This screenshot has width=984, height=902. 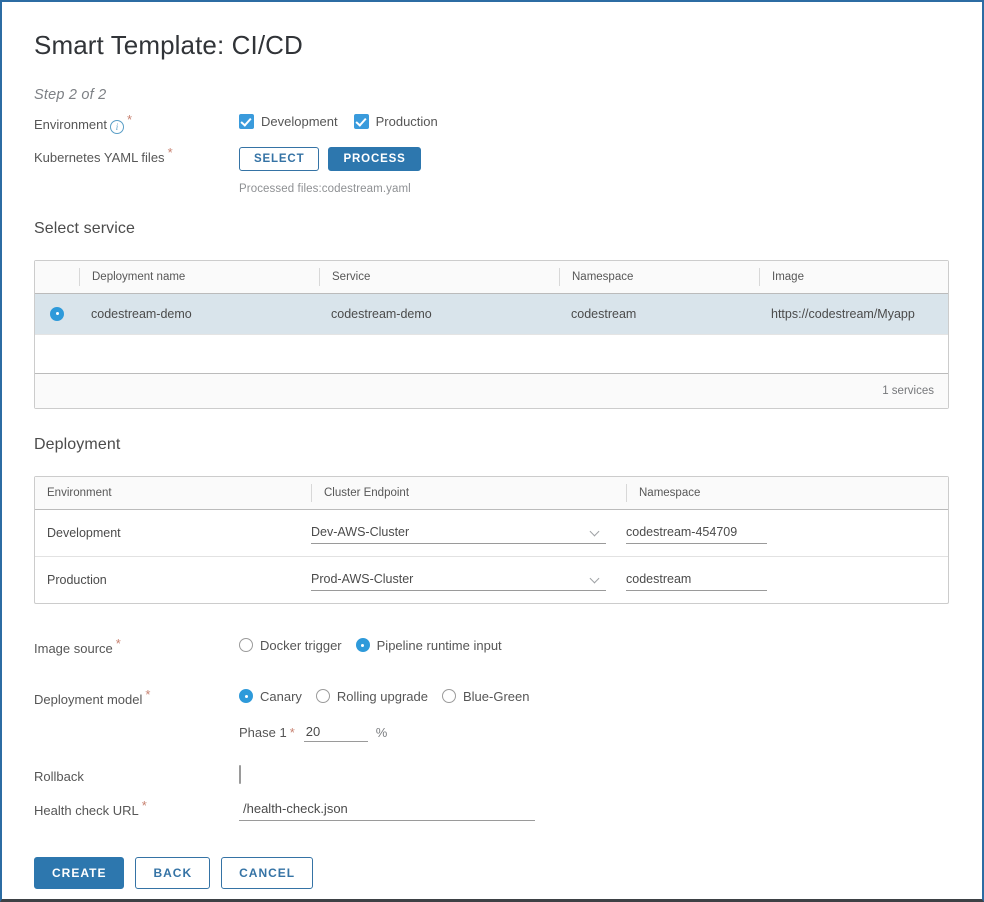 What do you see at coordinates (299, 121) in the screenshot?
I see `checkbox-development-label: Development` at bounding box center [299, 121].